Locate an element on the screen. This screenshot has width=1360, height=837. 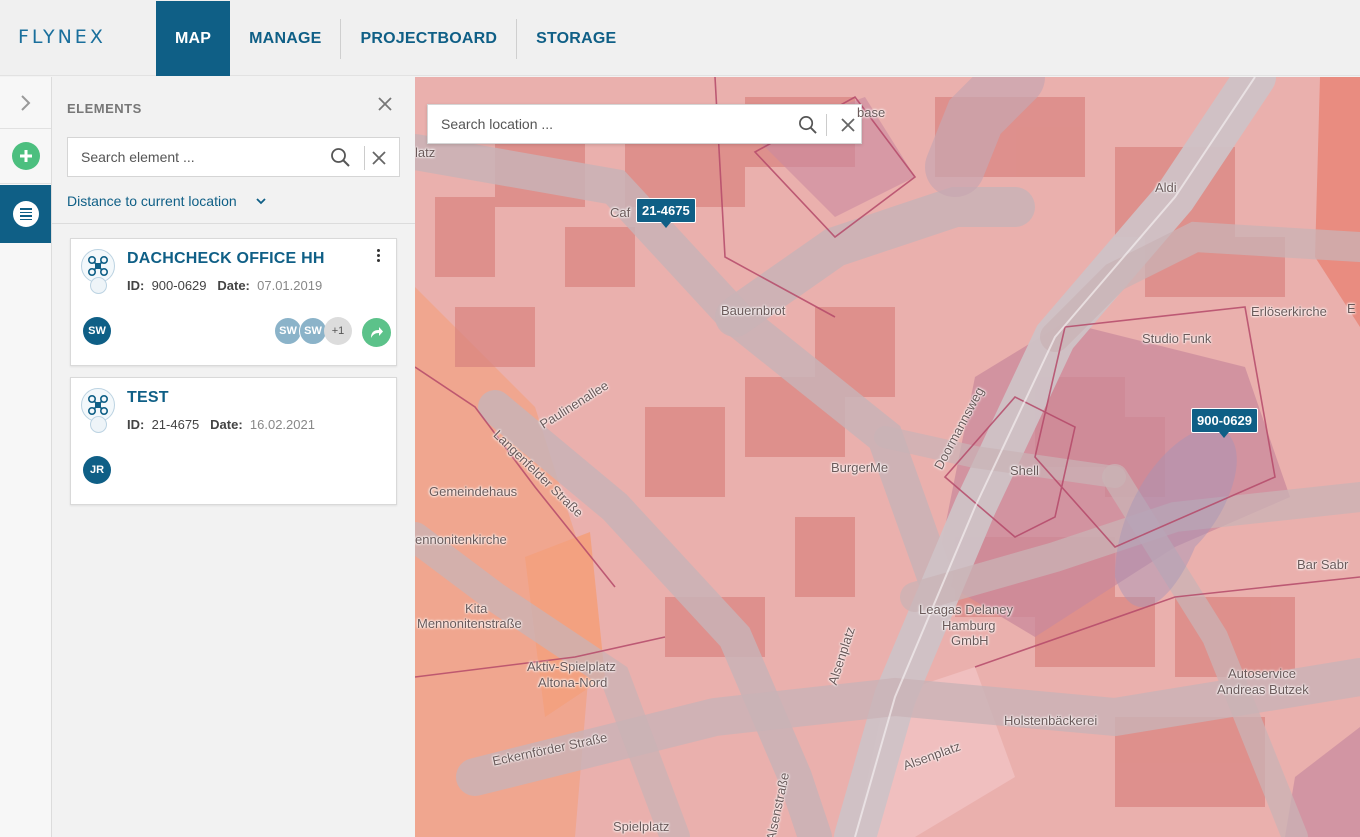
chevron-right-icon is located at coordinates (25, 103).